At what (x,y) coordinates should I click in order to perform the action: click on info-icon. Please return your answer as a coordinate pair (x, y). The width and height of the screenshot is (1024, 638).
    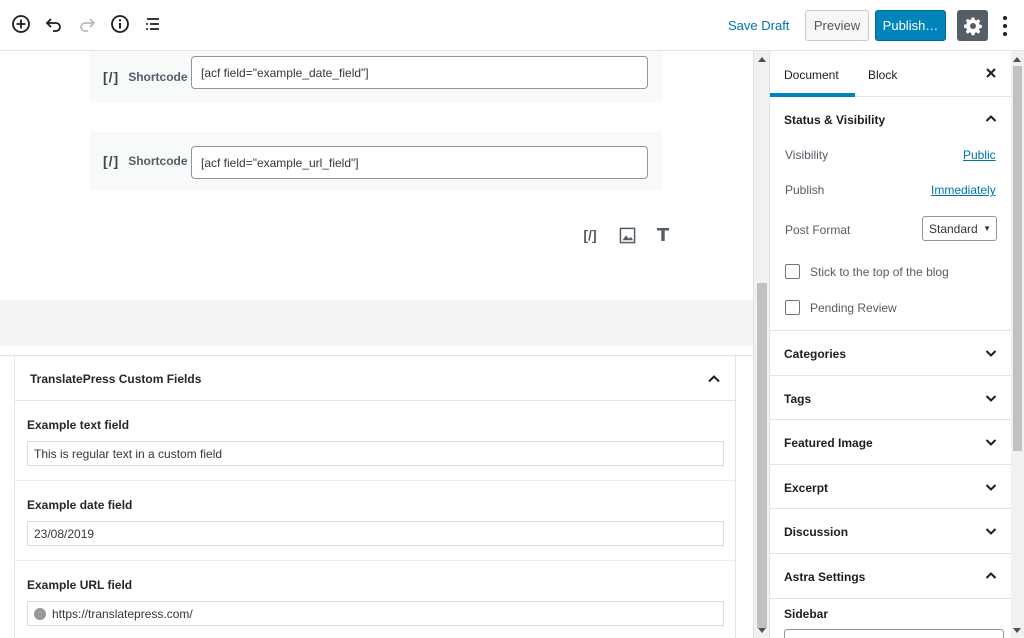
    Looking at the image, I should click on (120, 24).